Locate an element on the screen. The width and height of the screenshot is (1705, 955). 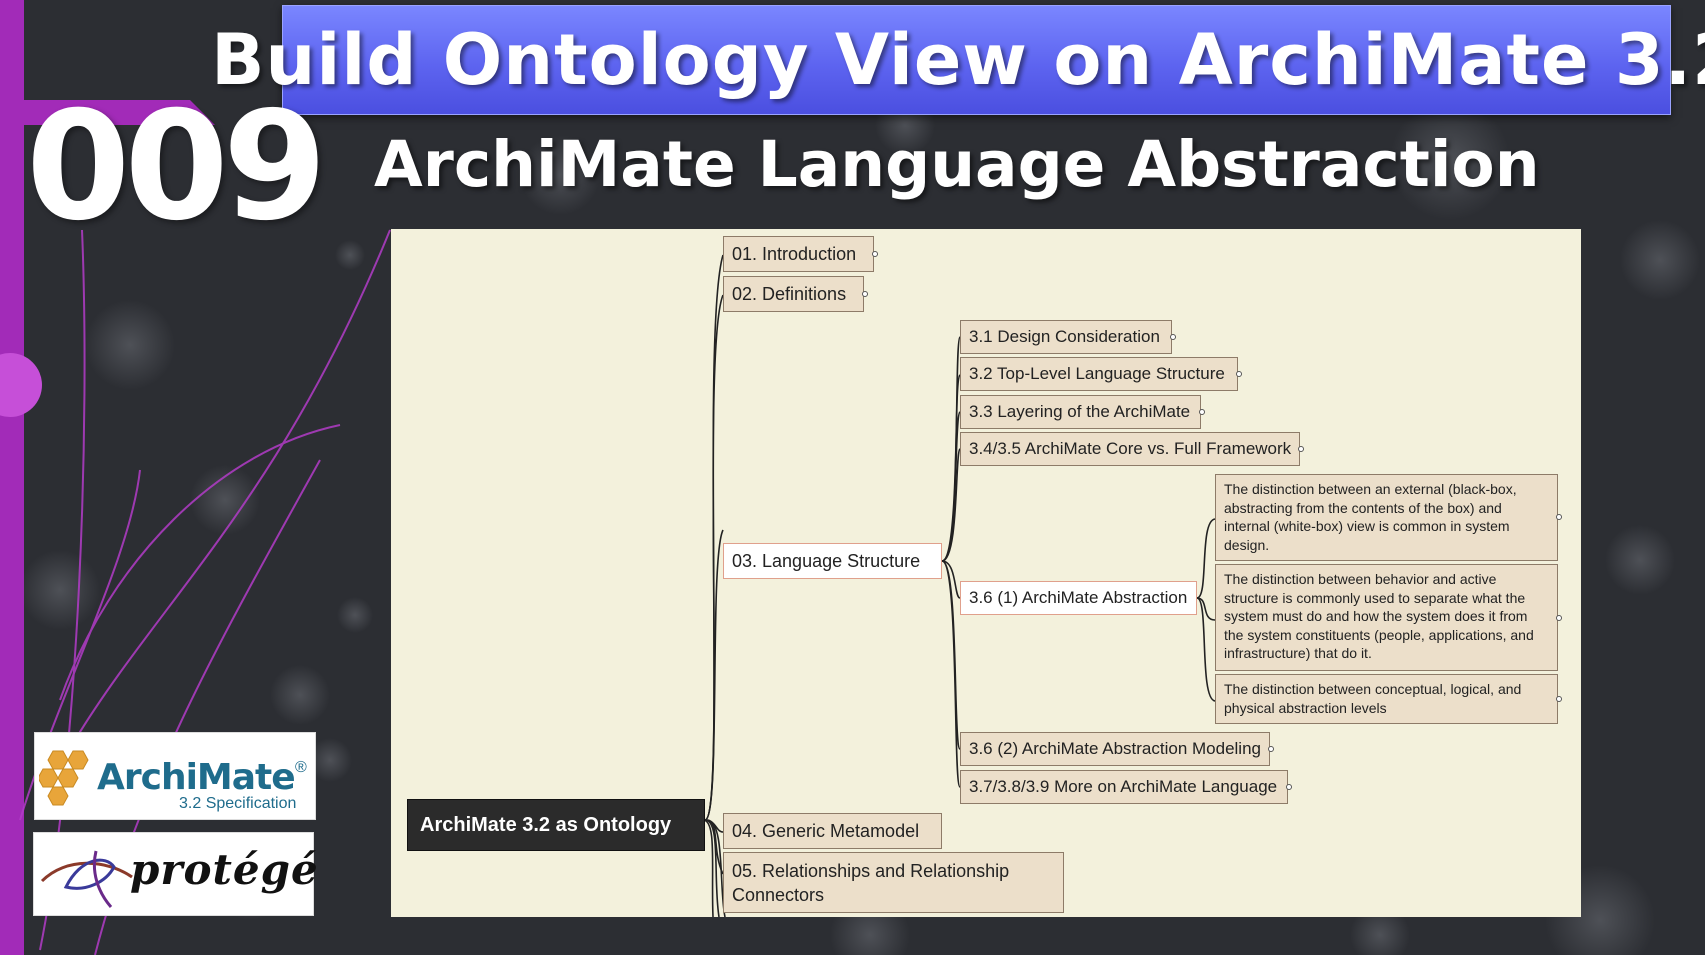
banner-title: Build Ontology View on ArchiMate 3.2 is located at coordinates (958, 60).